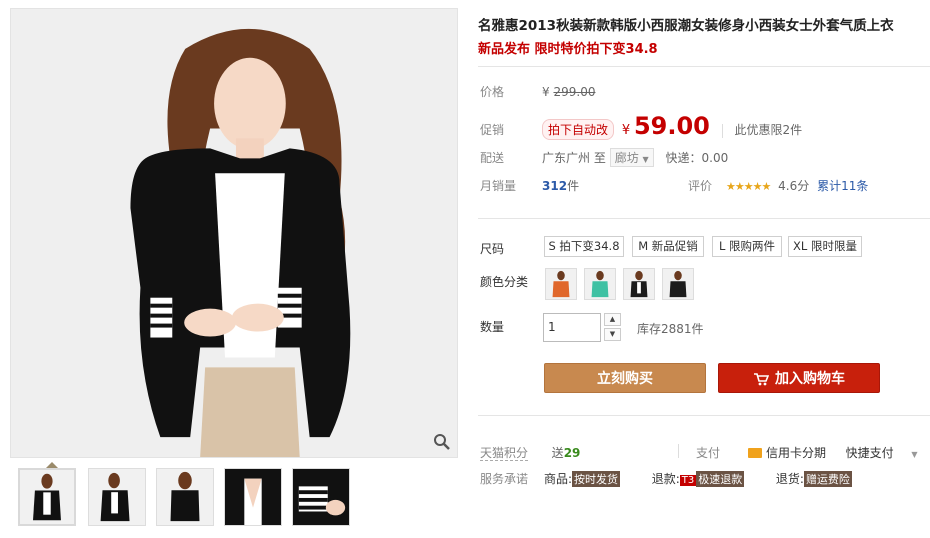 The height and width of the screenshot is (538, 930). I want to click on service-row: 服务承诺 商品: 按时发货 退款: T3 极速退款 退货: 赠运费险, so click(666, 478).